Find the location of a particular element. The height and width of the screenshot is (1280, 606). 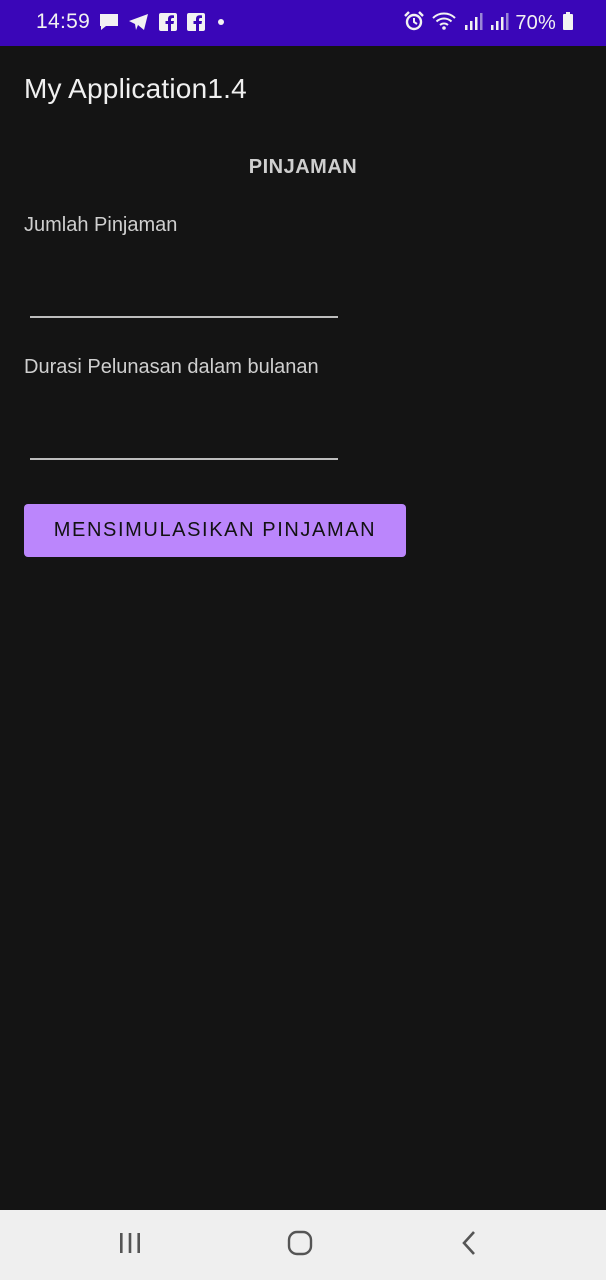

system-status-icons: 70% is located at coordinates (488, 23).